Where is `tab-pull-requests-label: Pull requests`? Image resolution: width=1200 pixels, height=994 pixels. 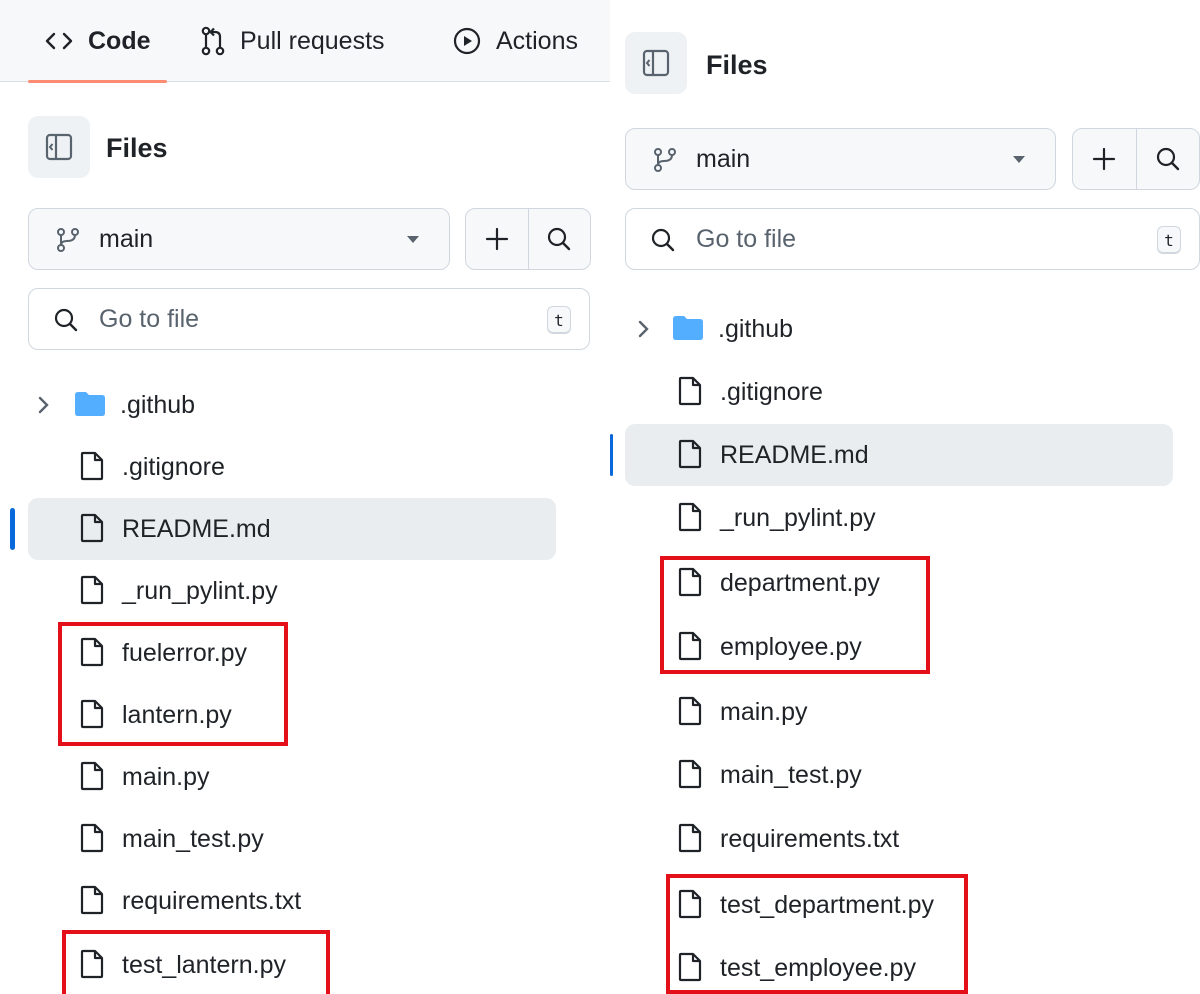 tab-pull-requests-label: Pull requests is located at coordinates (312, 40).